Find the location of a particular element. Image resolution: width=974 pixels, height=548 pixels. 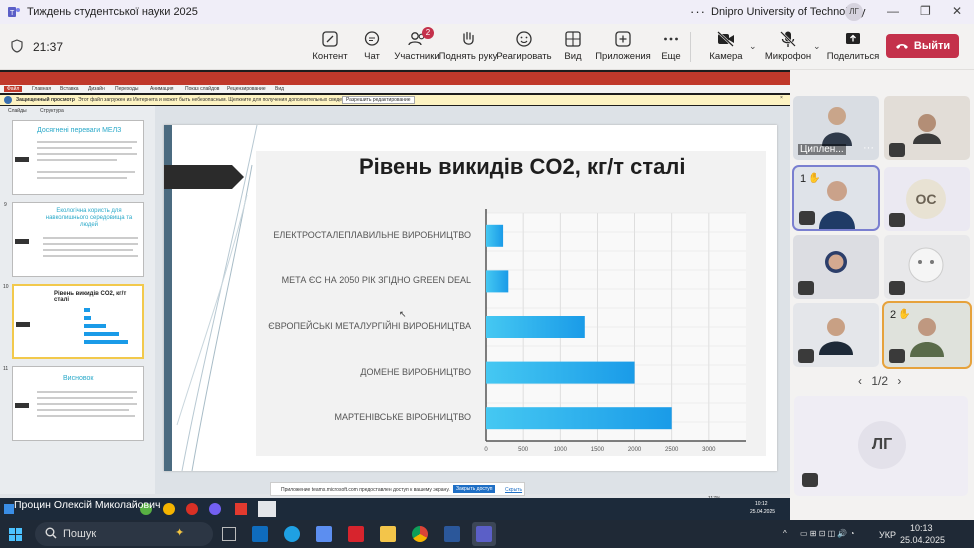

category-label: ДОМЕНЕ ВИРОБНИЦТВО is located at coordinates (415, 371).